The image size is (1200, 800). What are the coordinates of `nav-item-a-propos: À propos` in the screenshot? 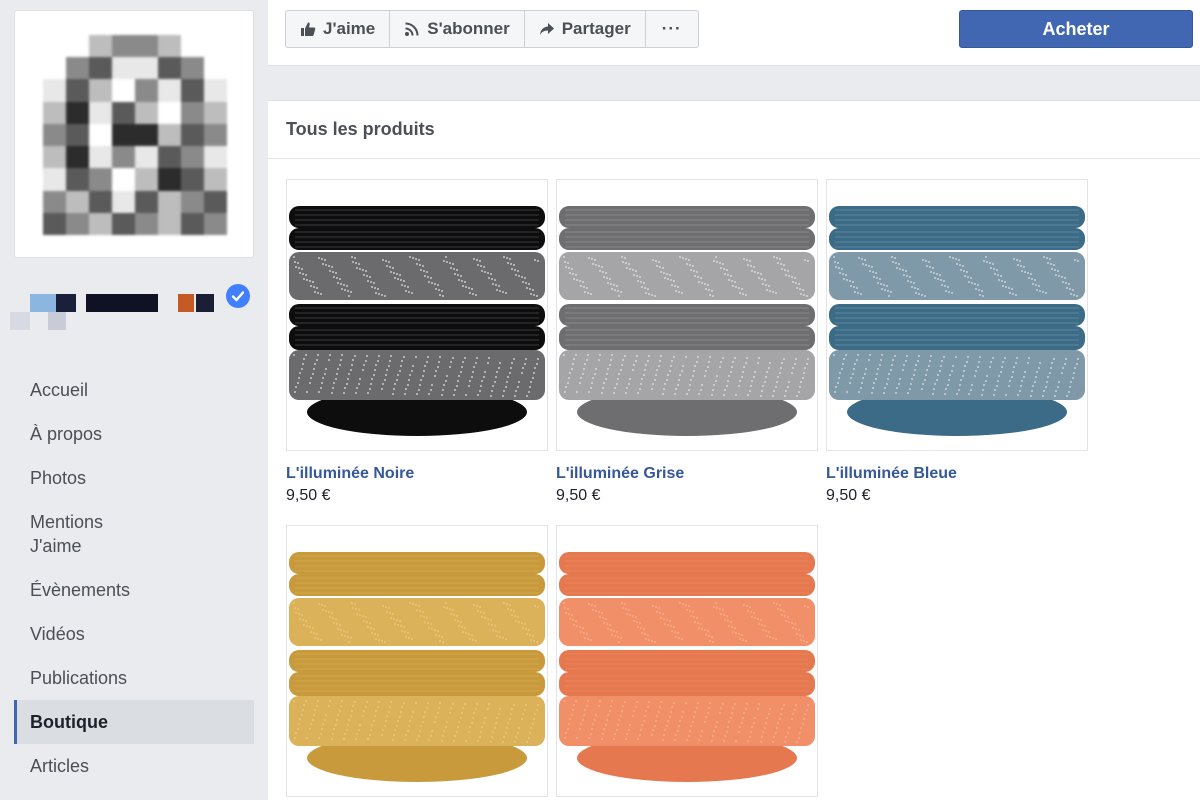 It's located at (134, 434).